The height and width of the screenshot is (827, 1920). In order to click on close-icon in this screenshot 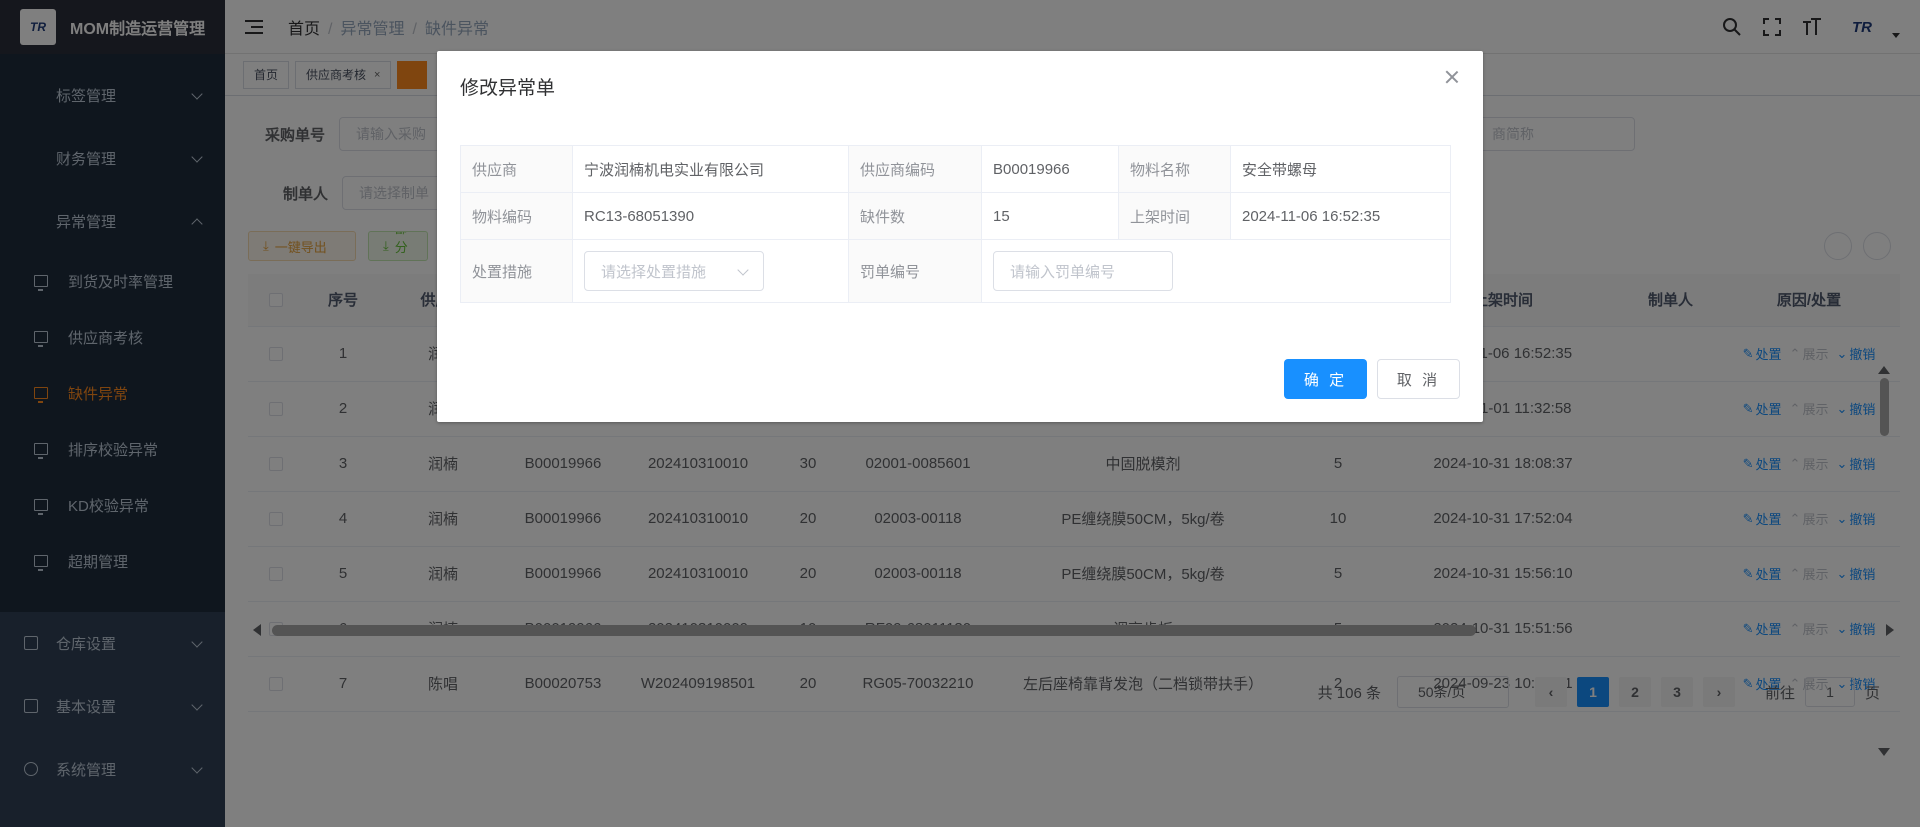, I will do `click(1452, 78)`.